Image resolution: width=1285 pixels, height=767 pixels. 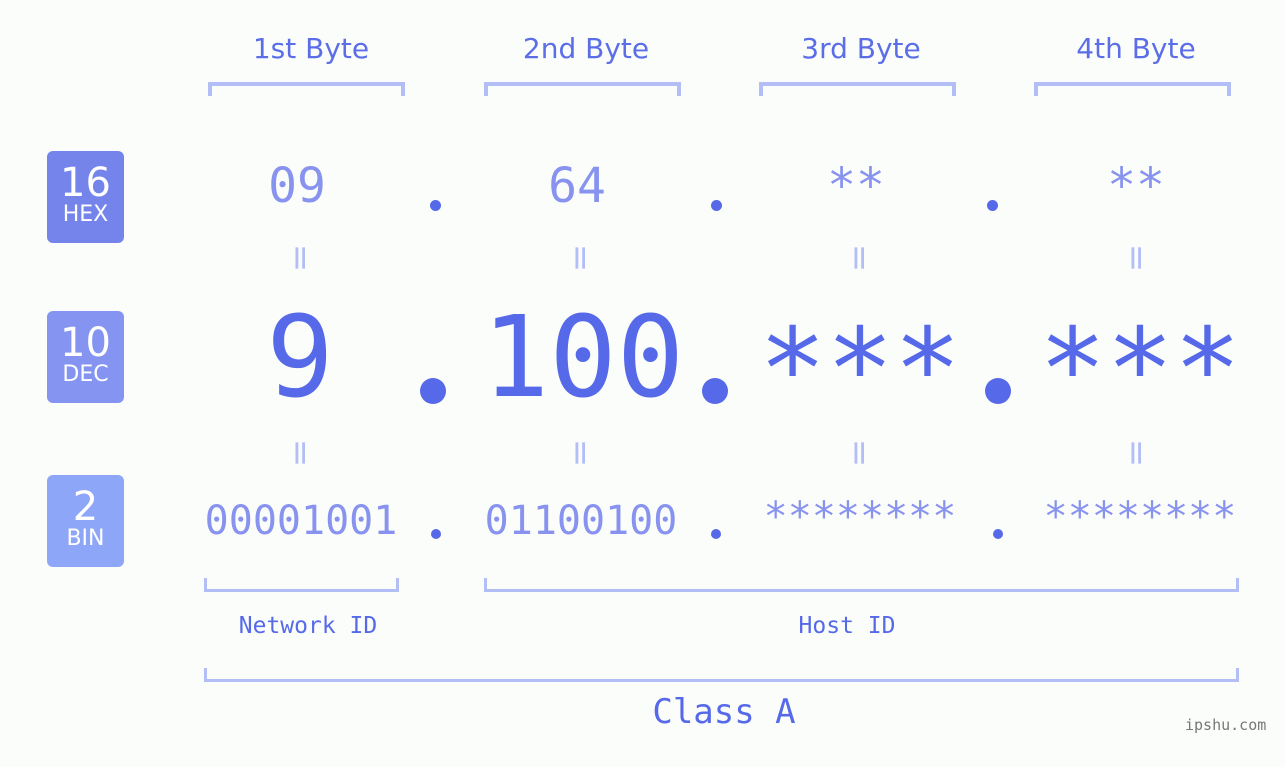 What do you see at coordinates (860, 370) in the screenshot?
I see `dec-byte-3: ***` at bounding box center [860, 370].